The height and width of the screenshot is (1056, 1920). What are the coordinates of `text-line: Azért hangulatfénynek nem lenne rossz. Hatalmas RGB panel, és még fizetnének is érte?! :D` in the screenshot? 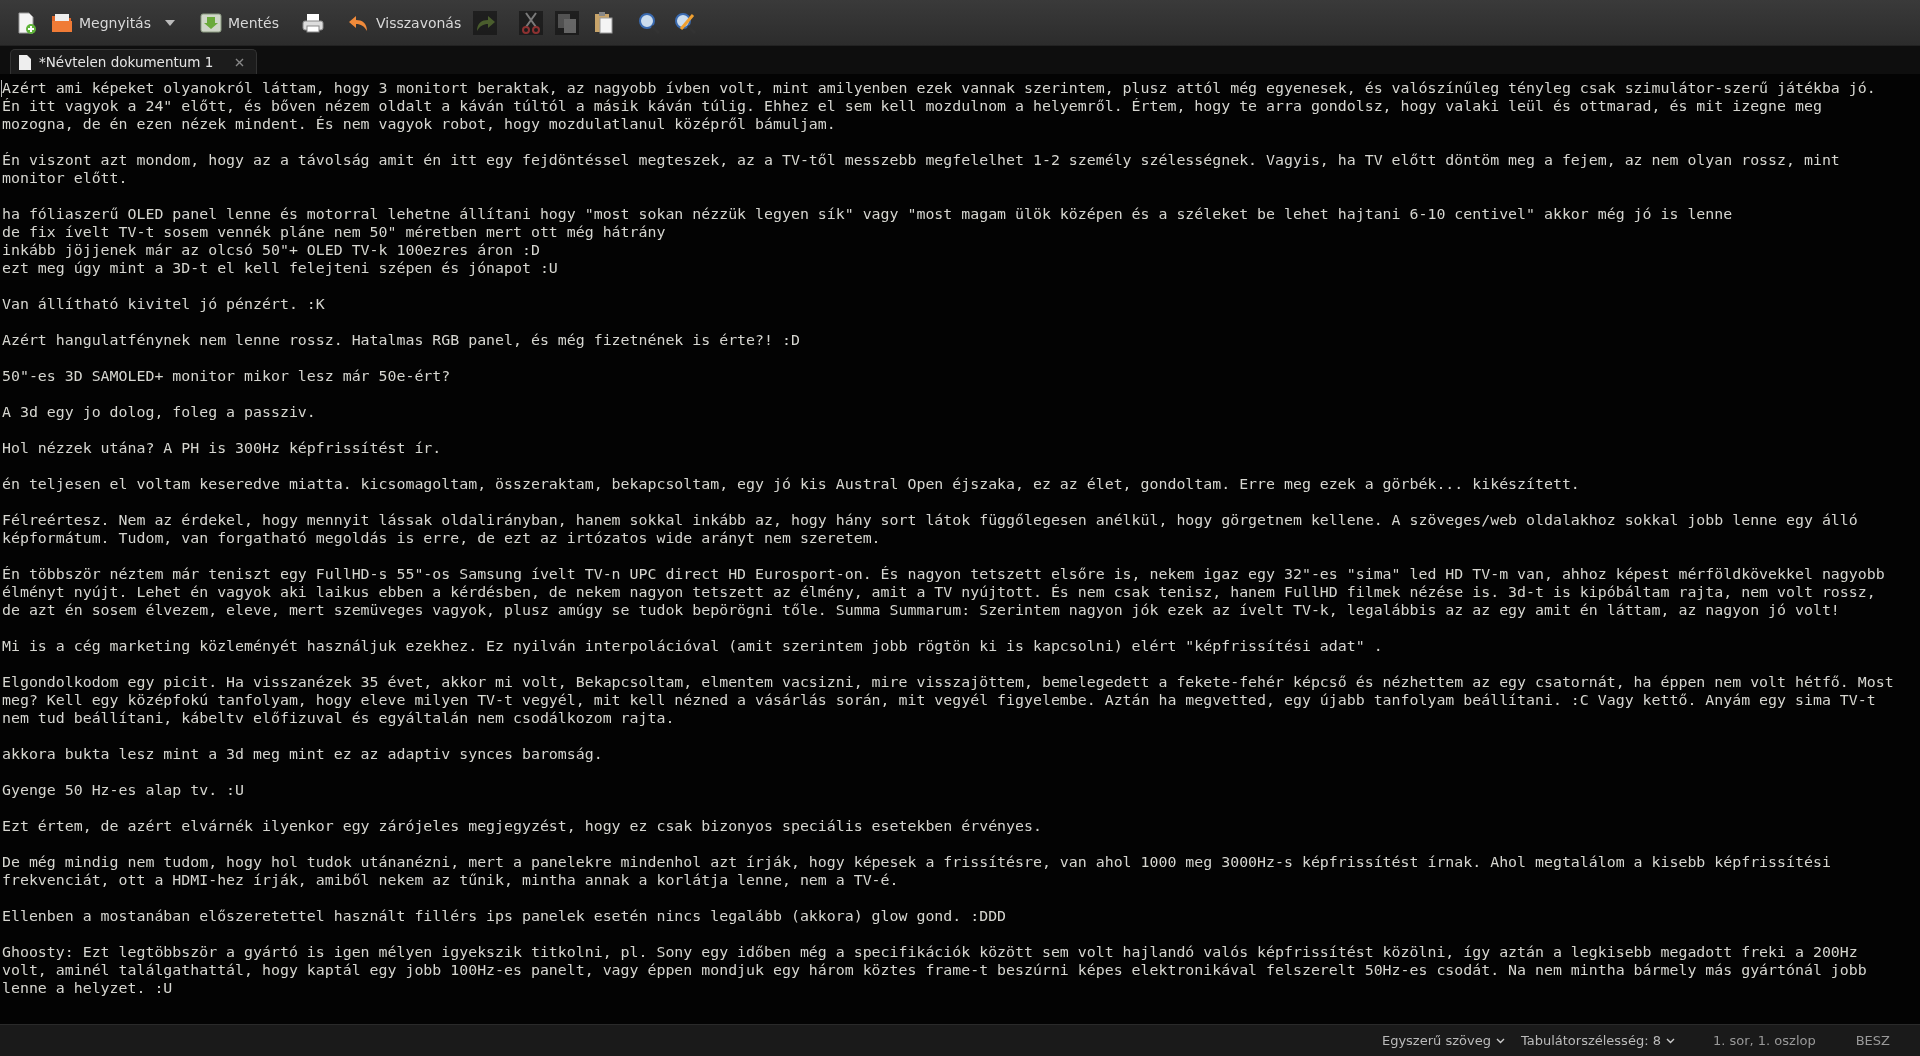 It's located at (401, 340).